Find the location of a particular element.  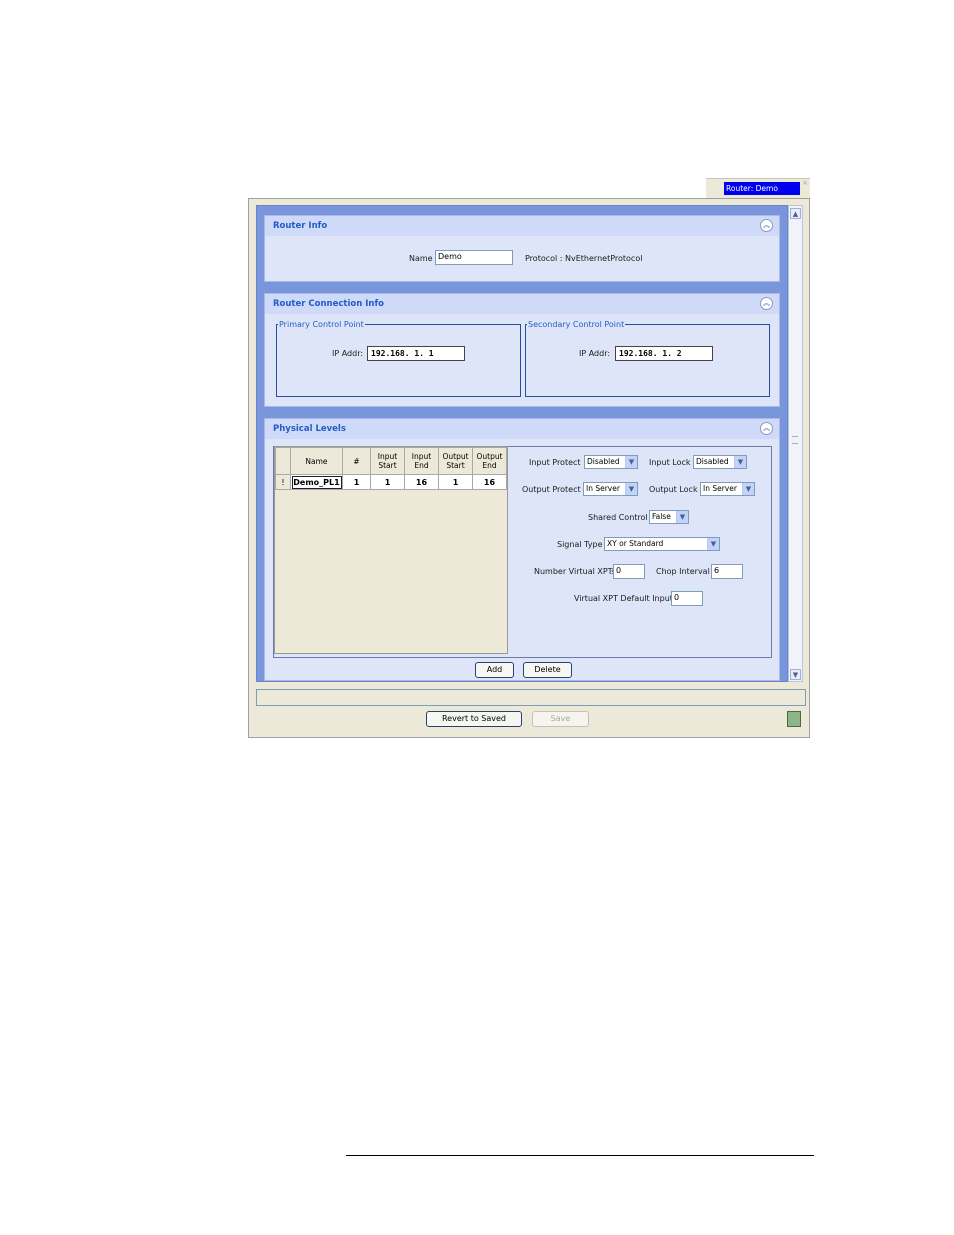

save-button: Save is located at coordinates (560, 719).